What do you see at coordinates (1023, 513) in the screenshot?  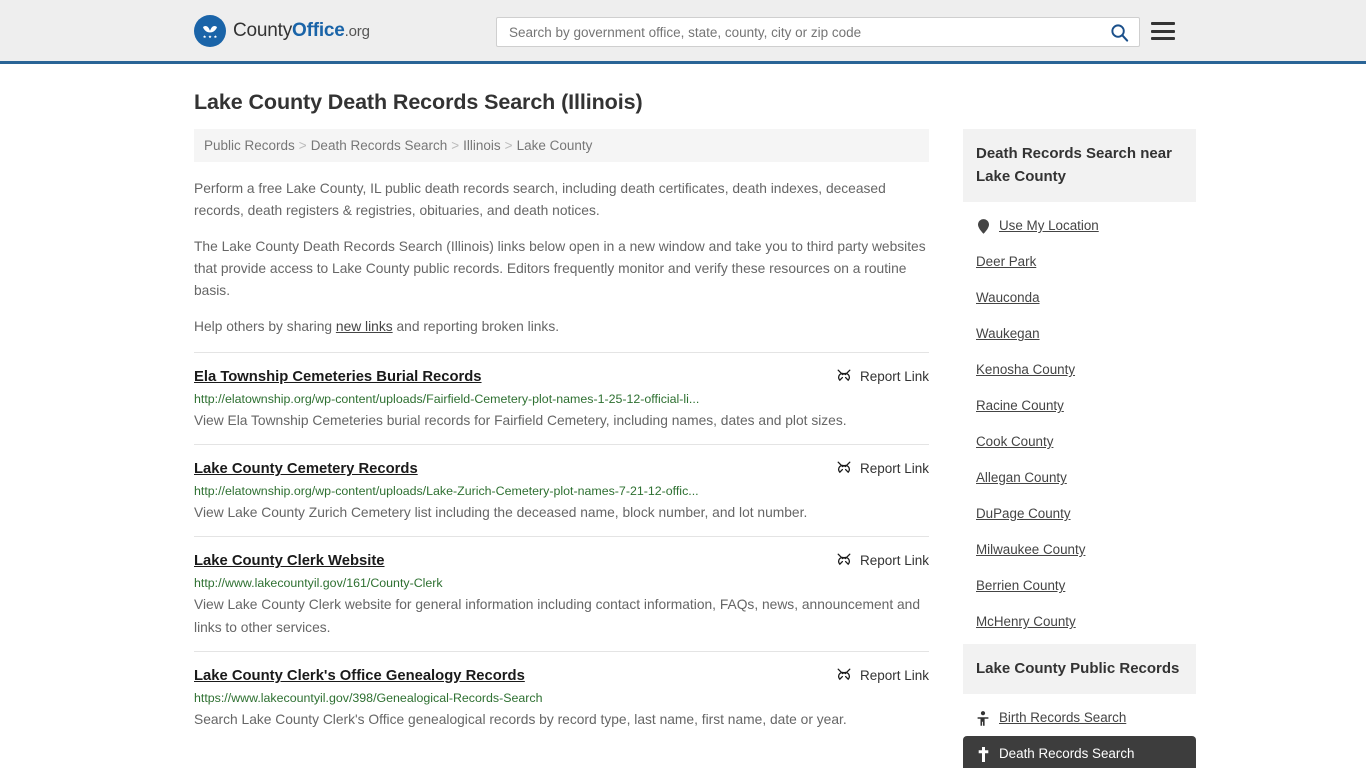 I see `sidebar-item-label: DuPage County` at bounding box center [1023, 513].